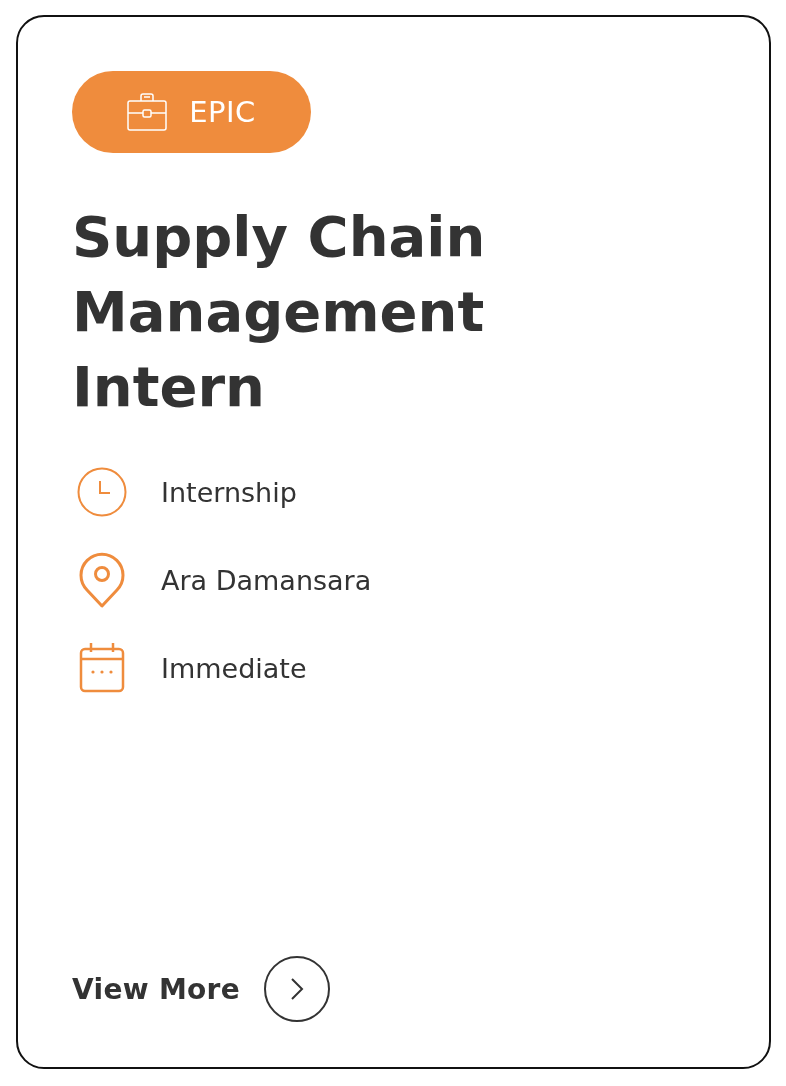  I want to click on detail-text: Internship, so click(229, 492).